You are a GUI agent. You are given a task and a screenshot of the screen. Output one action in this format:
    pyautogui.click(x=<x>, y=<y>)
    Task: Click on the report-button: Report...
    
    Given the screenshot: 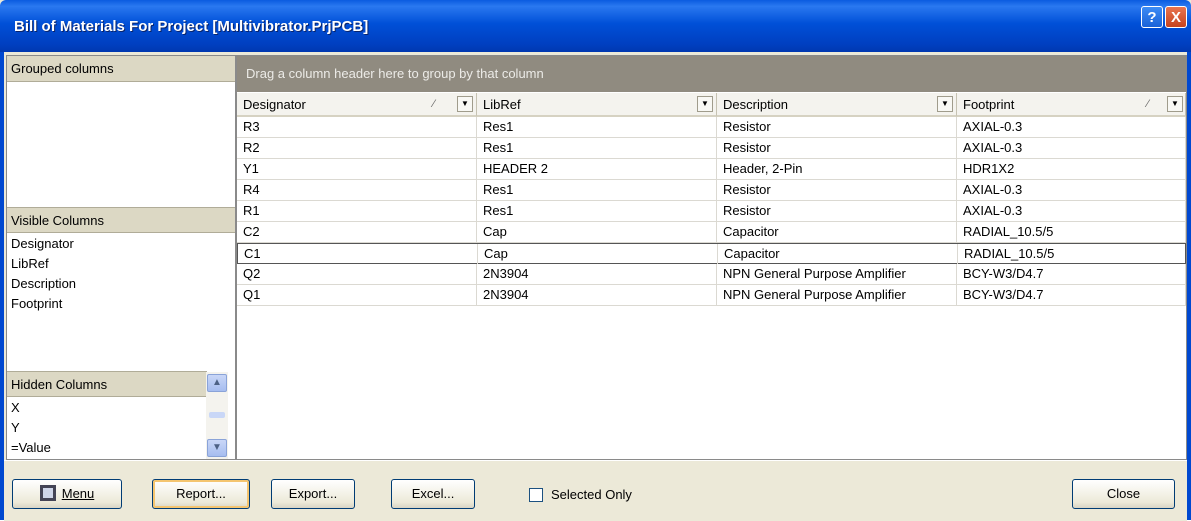 What is the action you would take?
    pyautogui.click(x=201, y=494)
    